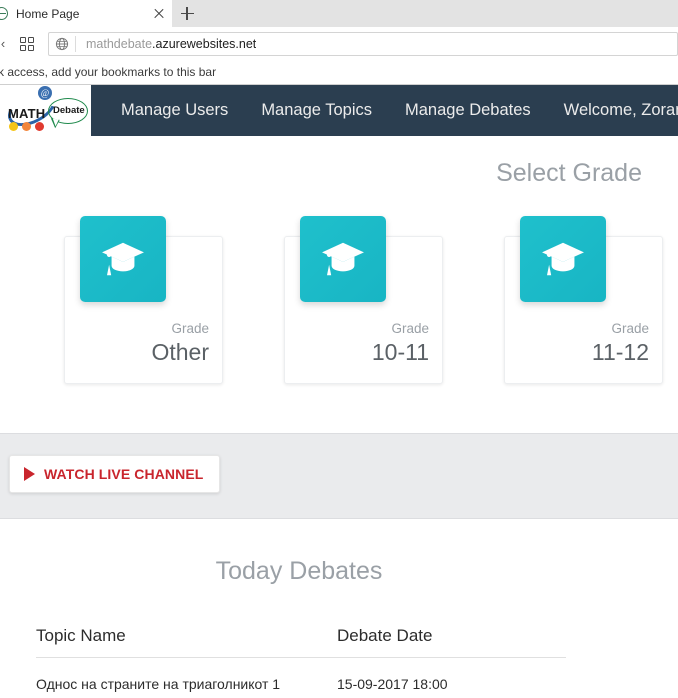 This screenshot has width=678, height=698. What do you see at coordinates (124, 474) in the screenshot?
I see `watch-live-channel-label: WATCH LIVE CHANNEL` at bounding box center [124, 474].